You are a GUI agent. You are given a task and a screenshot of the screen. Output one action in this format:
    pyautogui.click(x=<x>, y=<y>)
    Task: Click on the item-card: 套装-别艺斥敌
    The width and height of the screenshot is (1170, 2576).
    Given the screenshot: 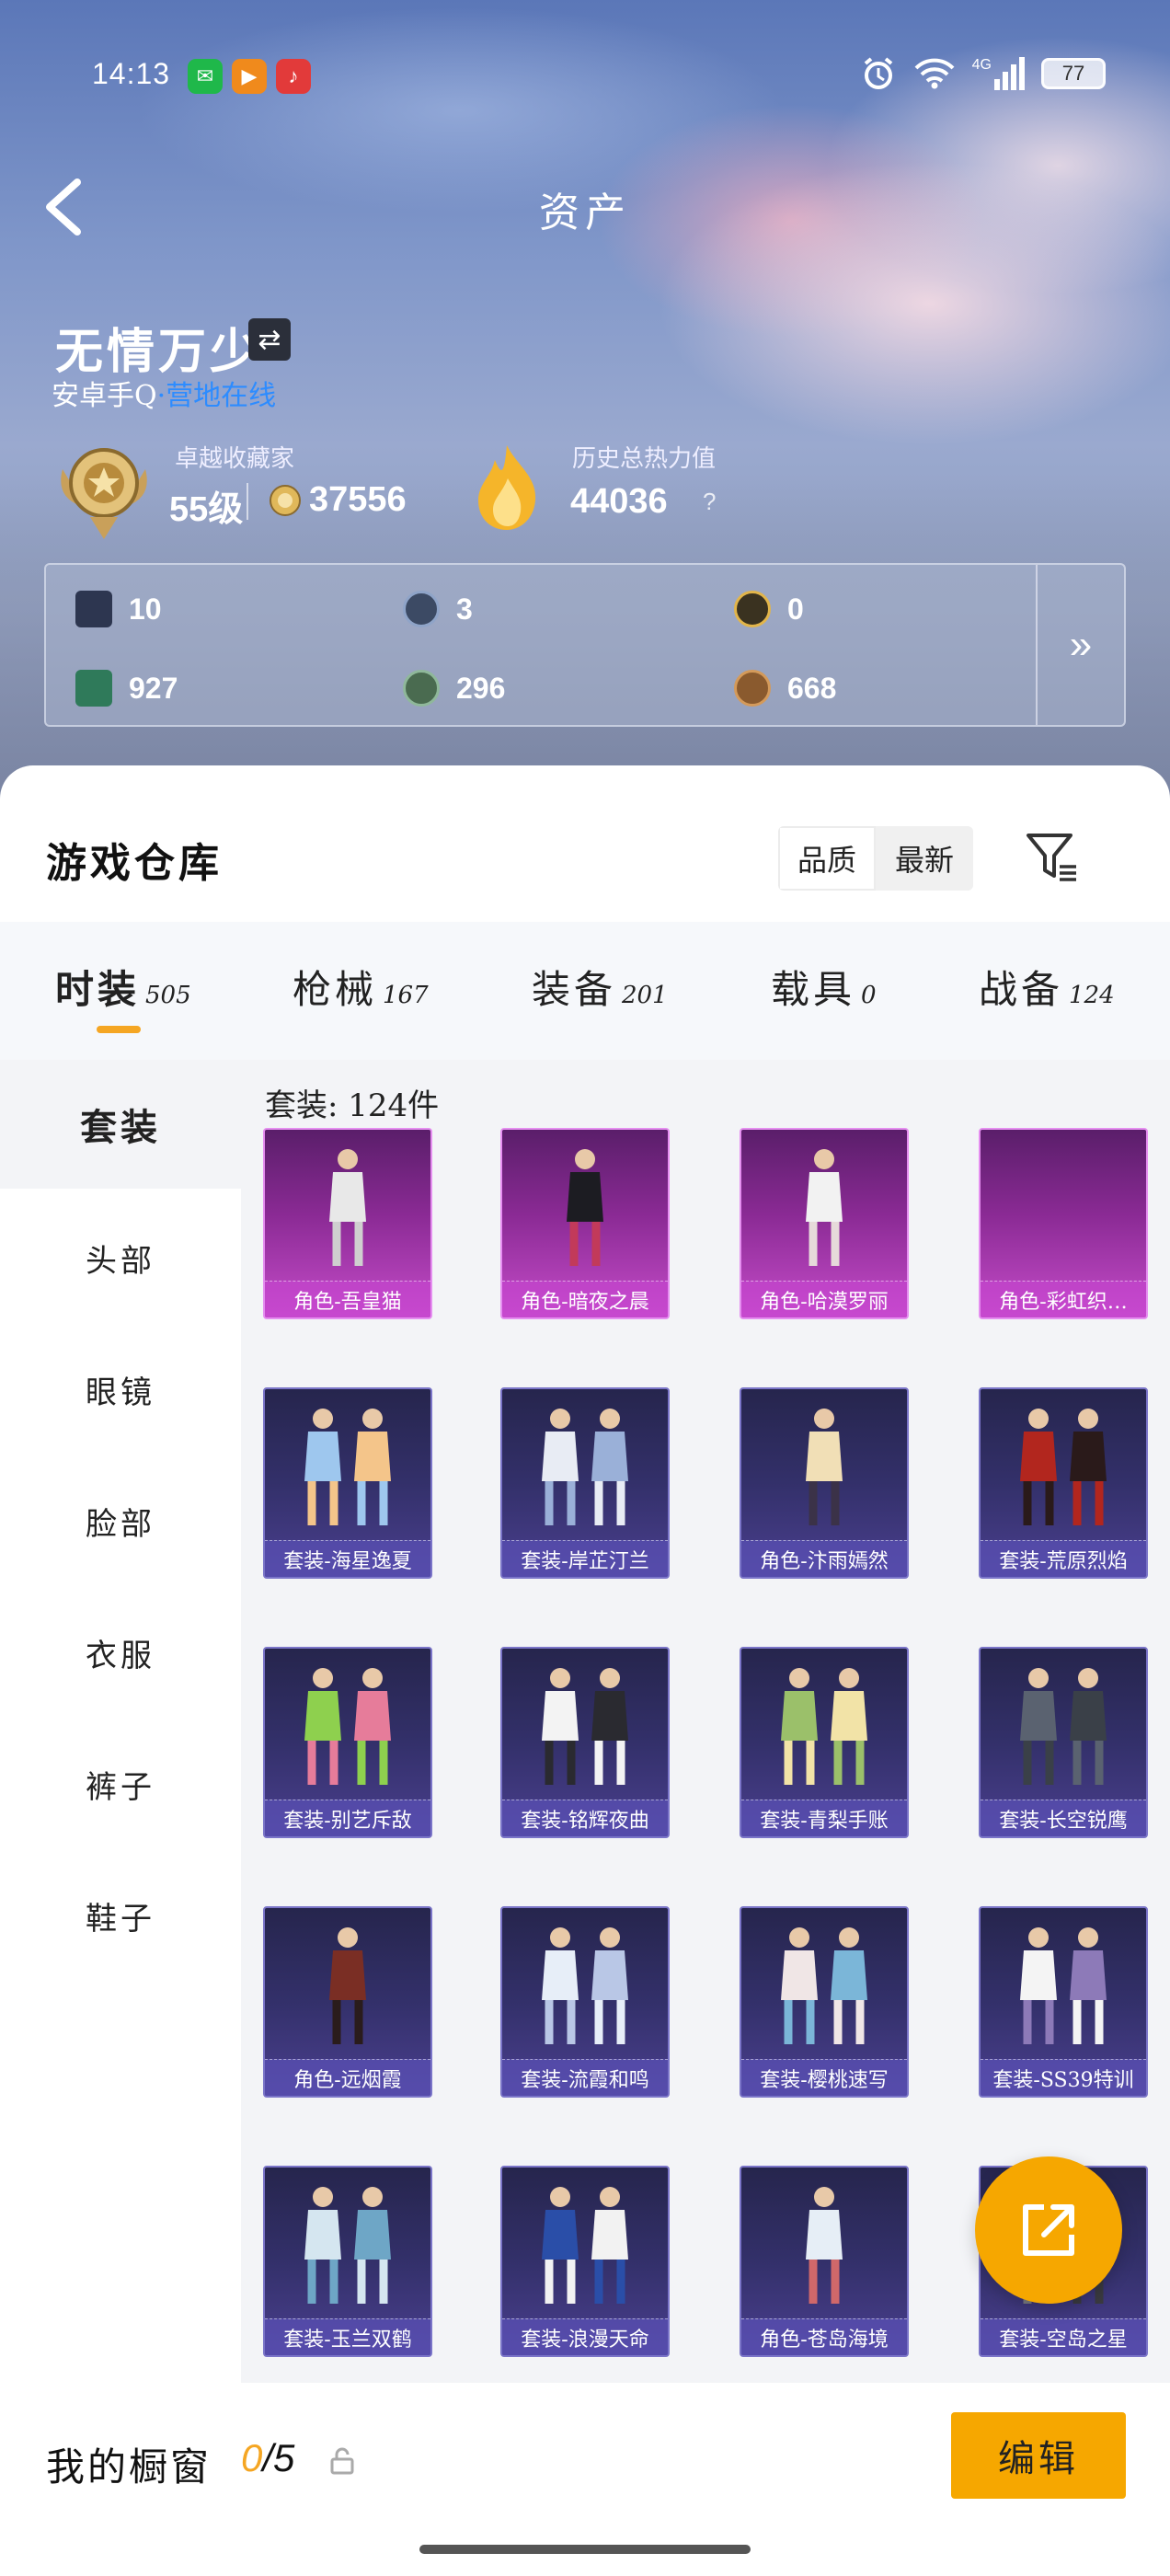 What is the action you would take?
    pyautogui.click(x=347, y=1742)
    